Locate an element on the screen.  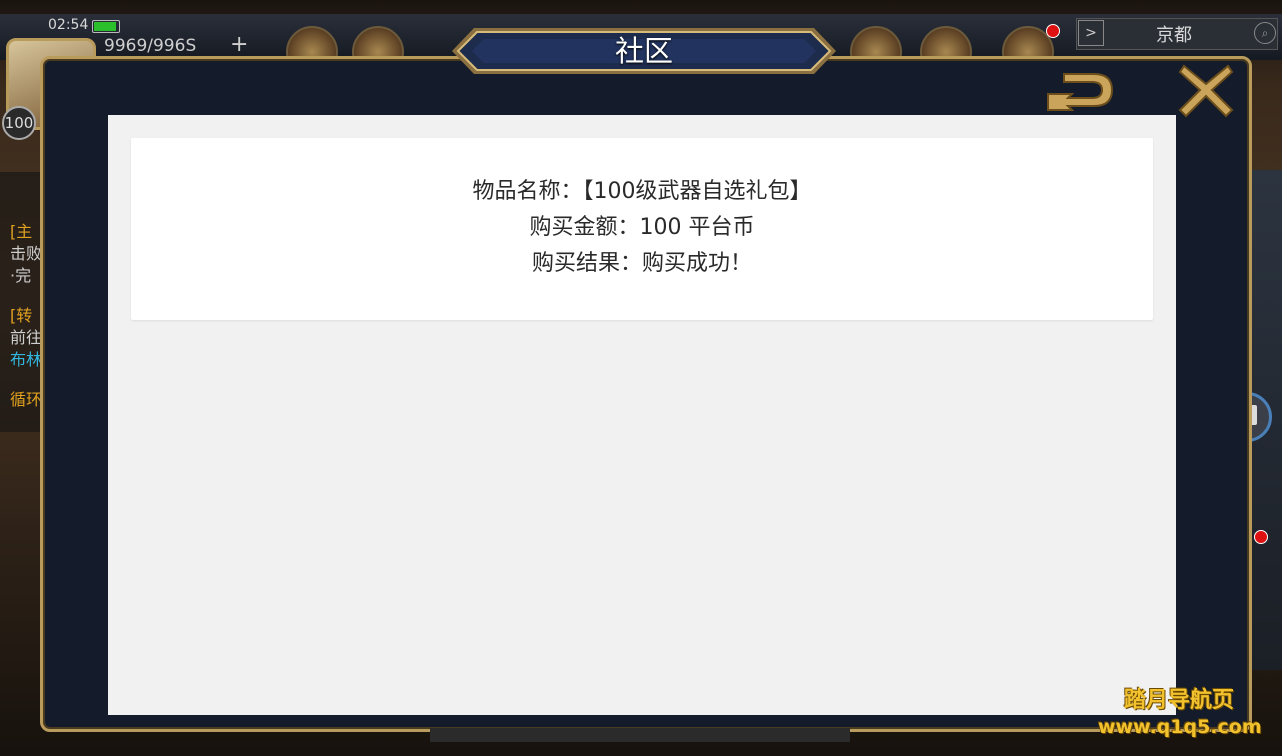
location-name: 京都 is located at coordinates (1174, 35).